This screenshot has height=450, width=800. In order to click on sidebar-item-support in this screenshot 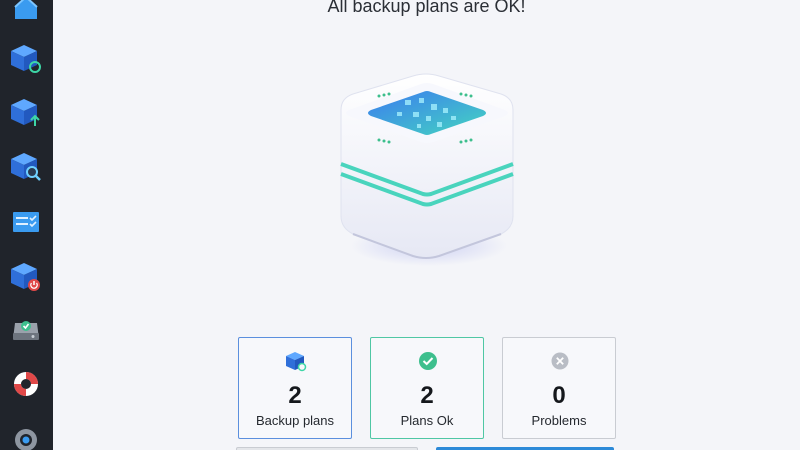, I will do `click(26, 384)`.